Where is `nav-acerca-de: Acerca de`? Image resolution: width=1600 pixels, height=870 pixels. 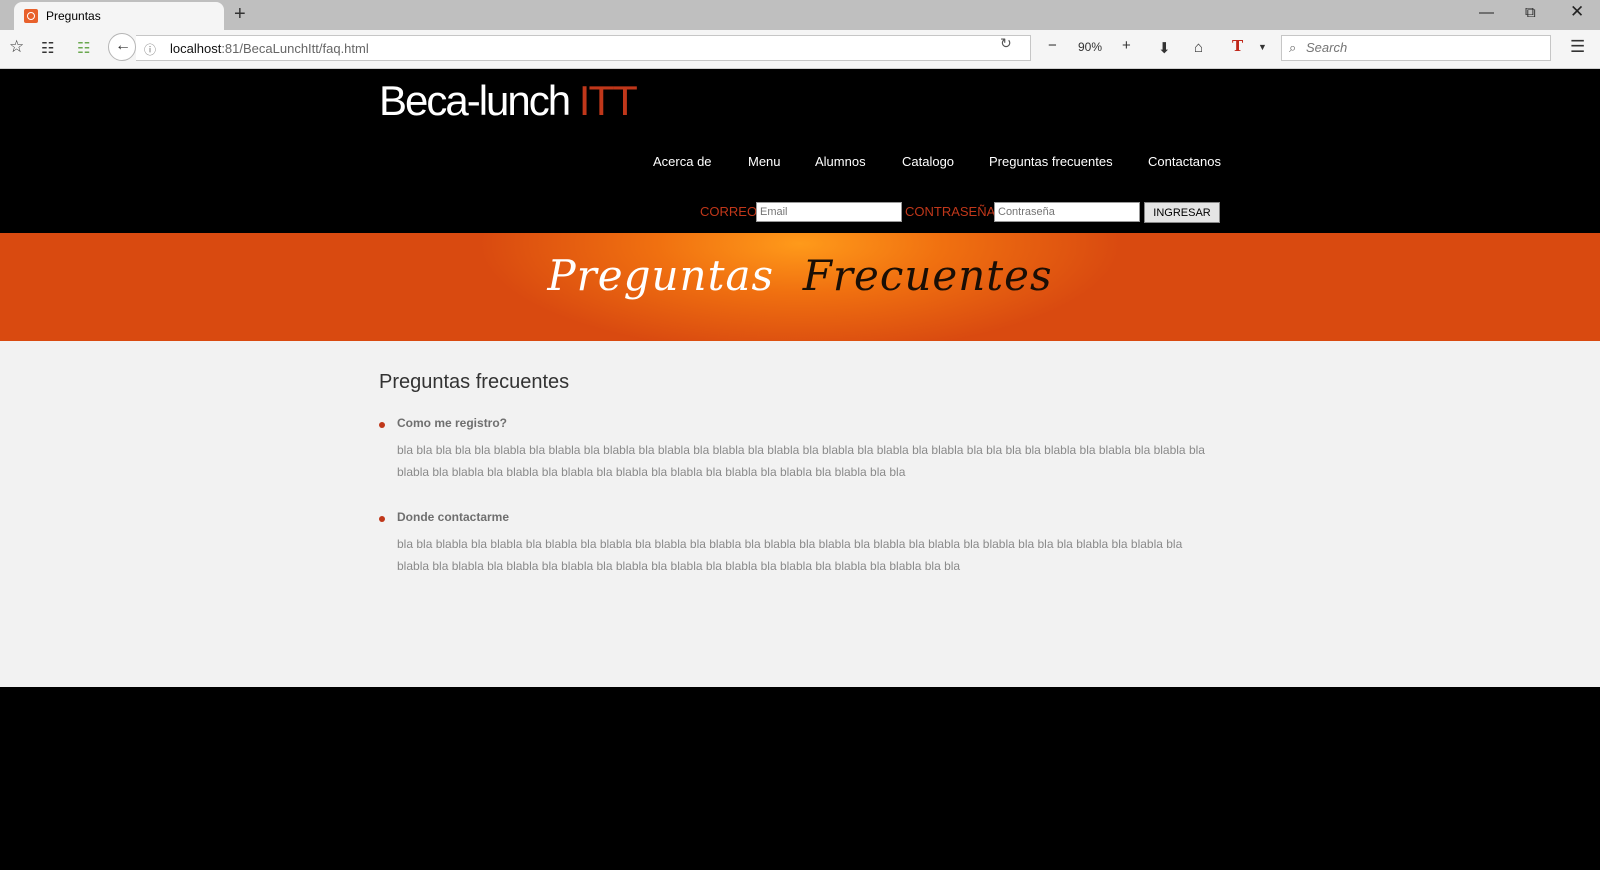 nav-acerca-de: Acerca de is located at coordinates (682, 161).